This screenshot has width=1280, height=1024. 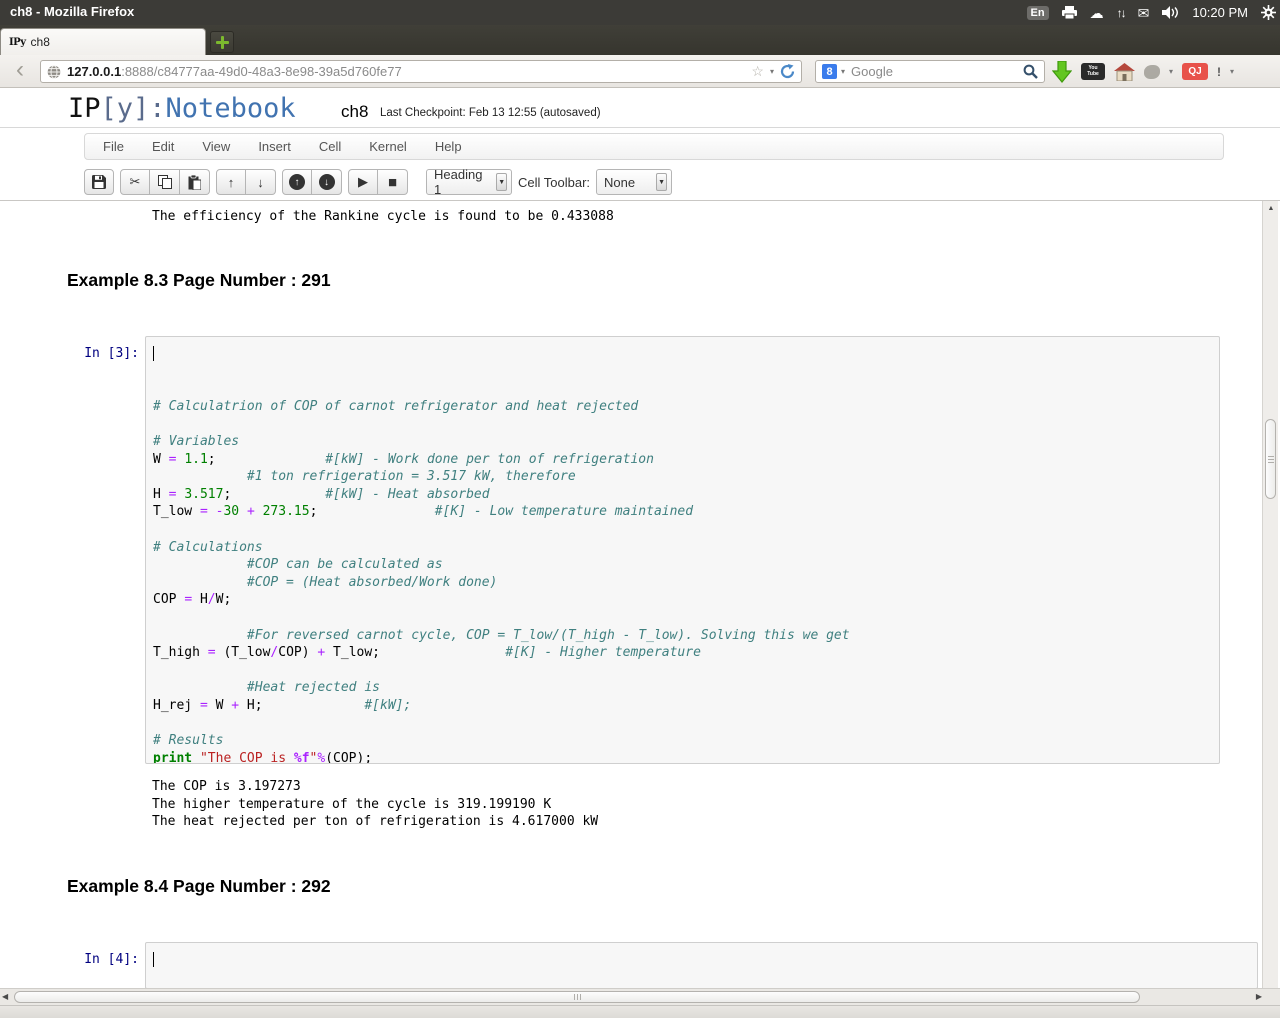 I want to click on new-tab-button, so click(x=222, y=42).